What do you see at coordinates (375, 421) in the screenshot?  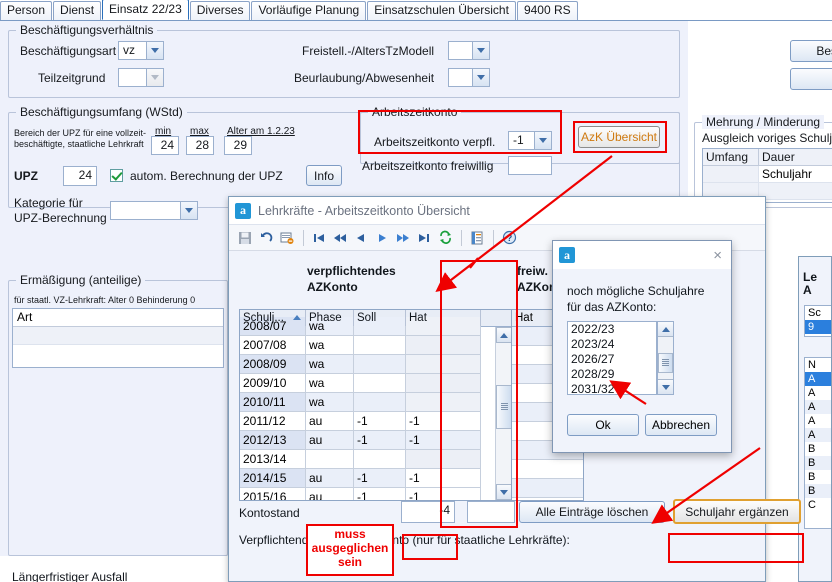 I see `table-row: 2011/12 au -1 -1` at bounding box center [375, 421].